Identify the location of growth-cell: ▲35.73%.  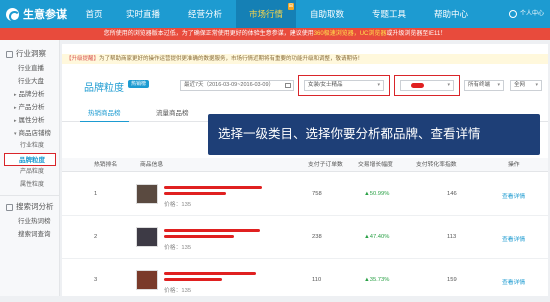
(377, 280).